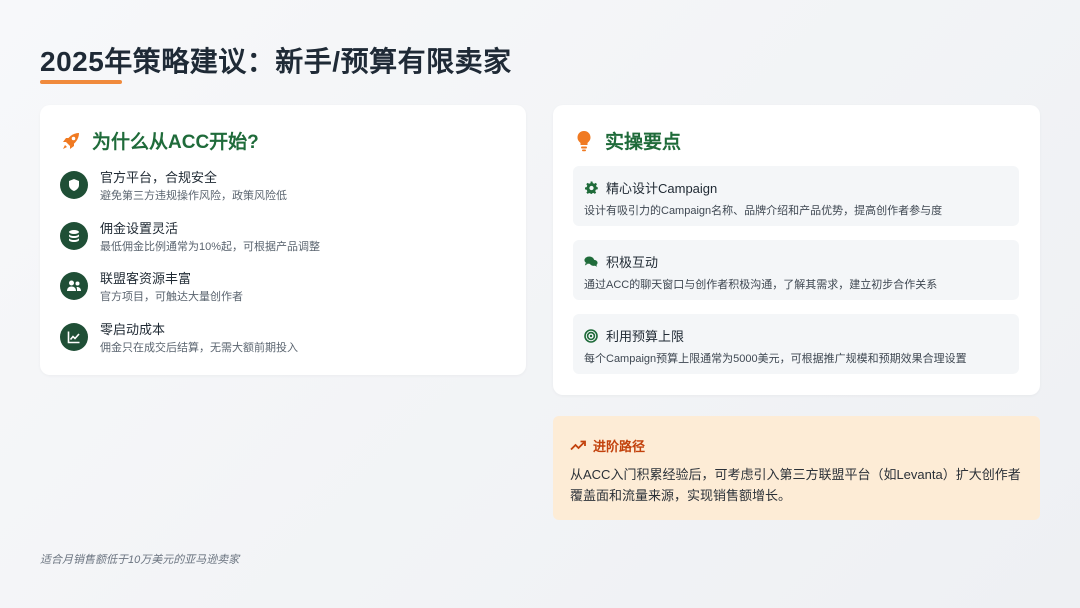  Describe the element at coordinates (199, 348) in the screenshot. I see `item-desc: 佣金只在成交后结算，无需大额前期投入` at that location.